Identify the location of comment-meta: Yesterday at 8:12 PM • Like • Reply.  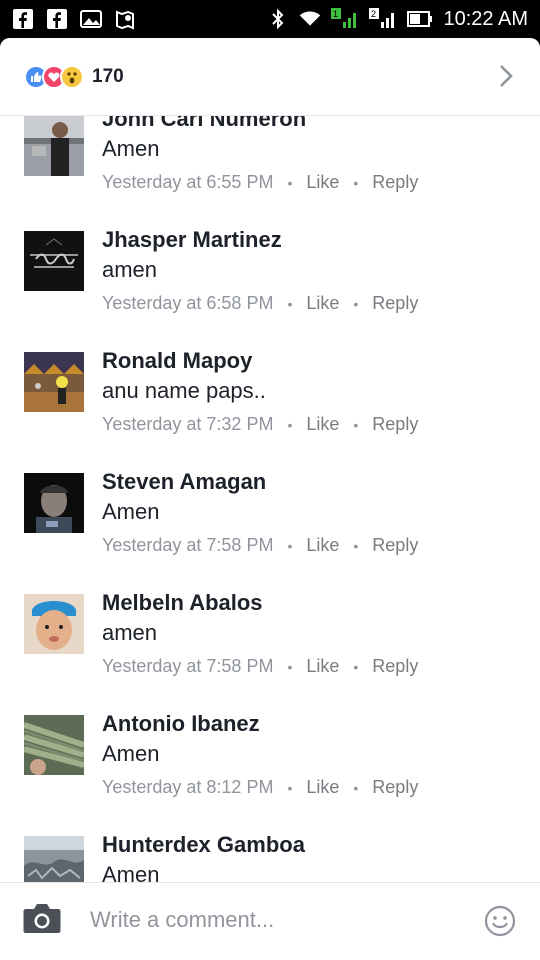
(260, 787).